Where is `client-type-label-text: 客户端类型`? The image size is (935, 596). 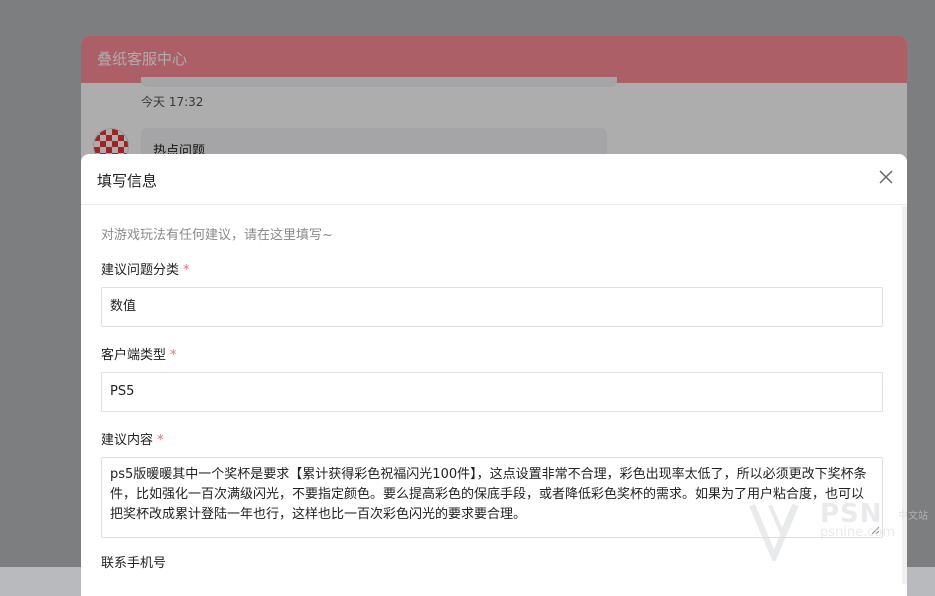 client-type-label-text: 客户端类型 is located at coordinates (134, 355).